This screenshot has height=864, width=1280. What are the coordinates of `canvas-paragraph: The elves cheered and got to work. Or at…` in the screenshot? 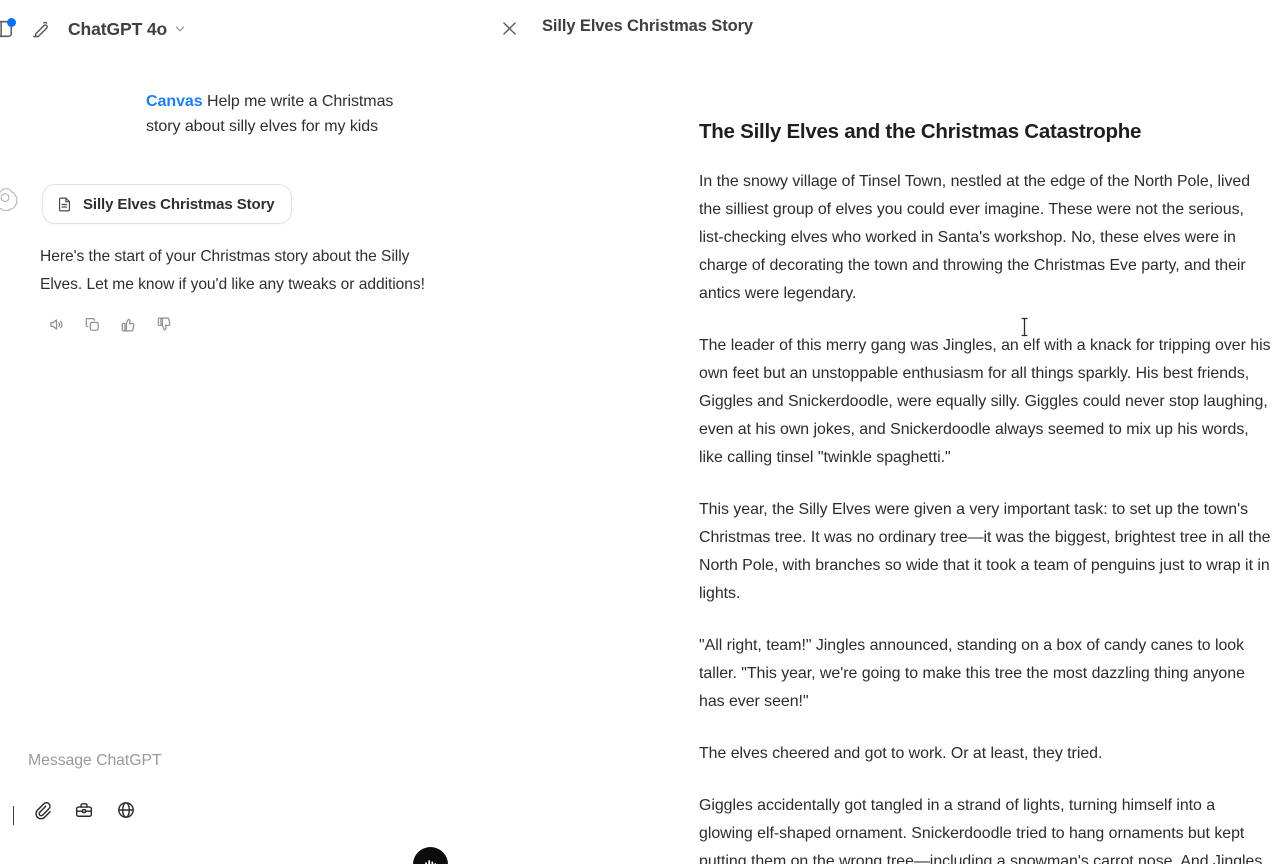 It's located at (901, 753).